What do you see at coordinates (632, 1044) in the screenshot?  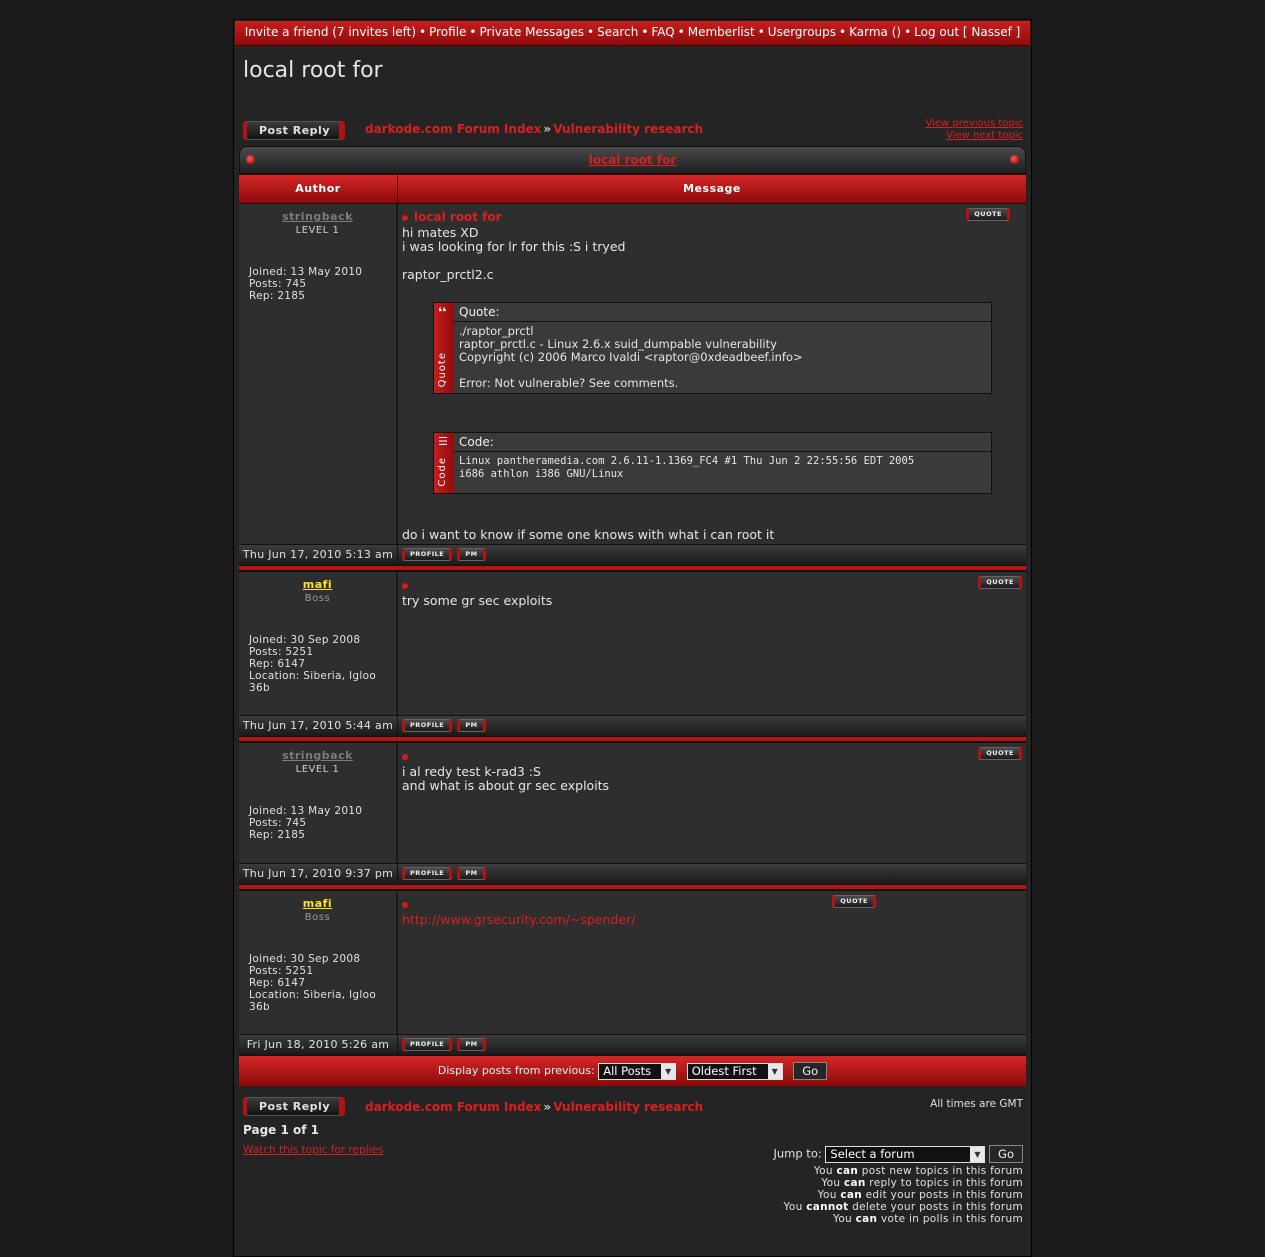 I see `post-footer: Fri Jun 18, 2010 5:26 am PROFILE PM` at bounding box center [632, 1044].